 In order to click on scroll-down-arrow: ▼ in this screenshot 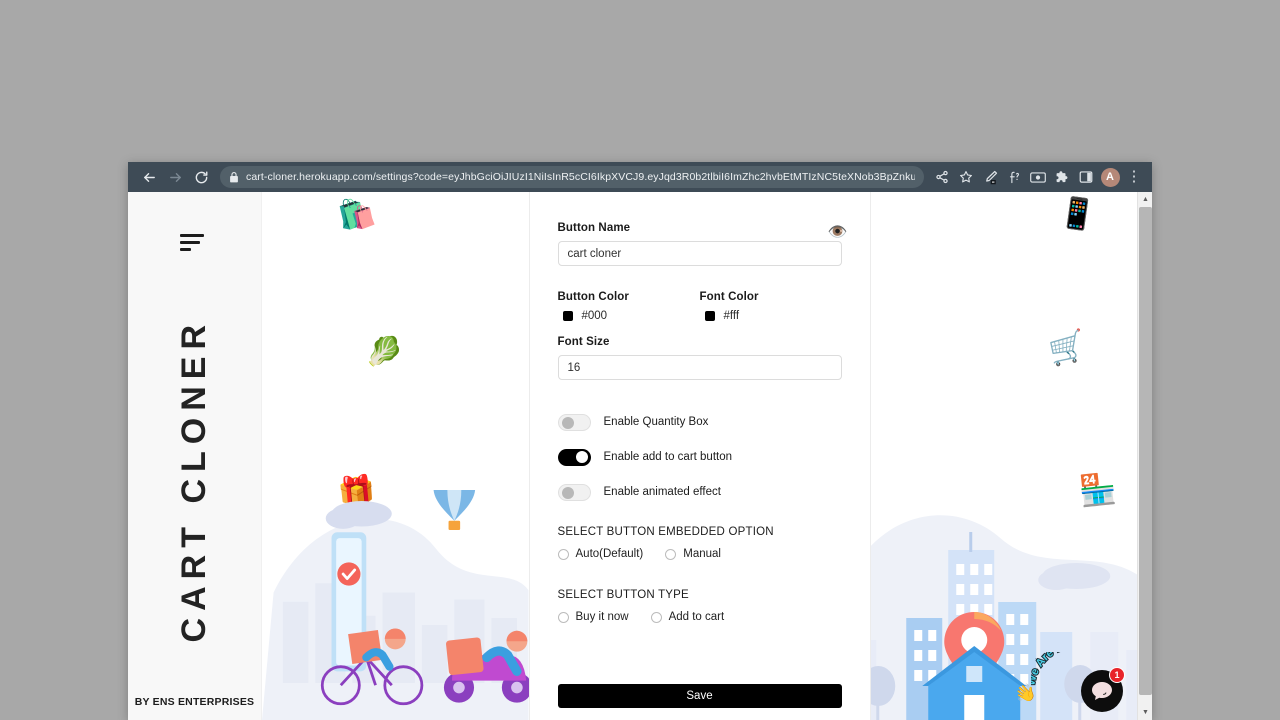, I will do `click(1145, 712)`.